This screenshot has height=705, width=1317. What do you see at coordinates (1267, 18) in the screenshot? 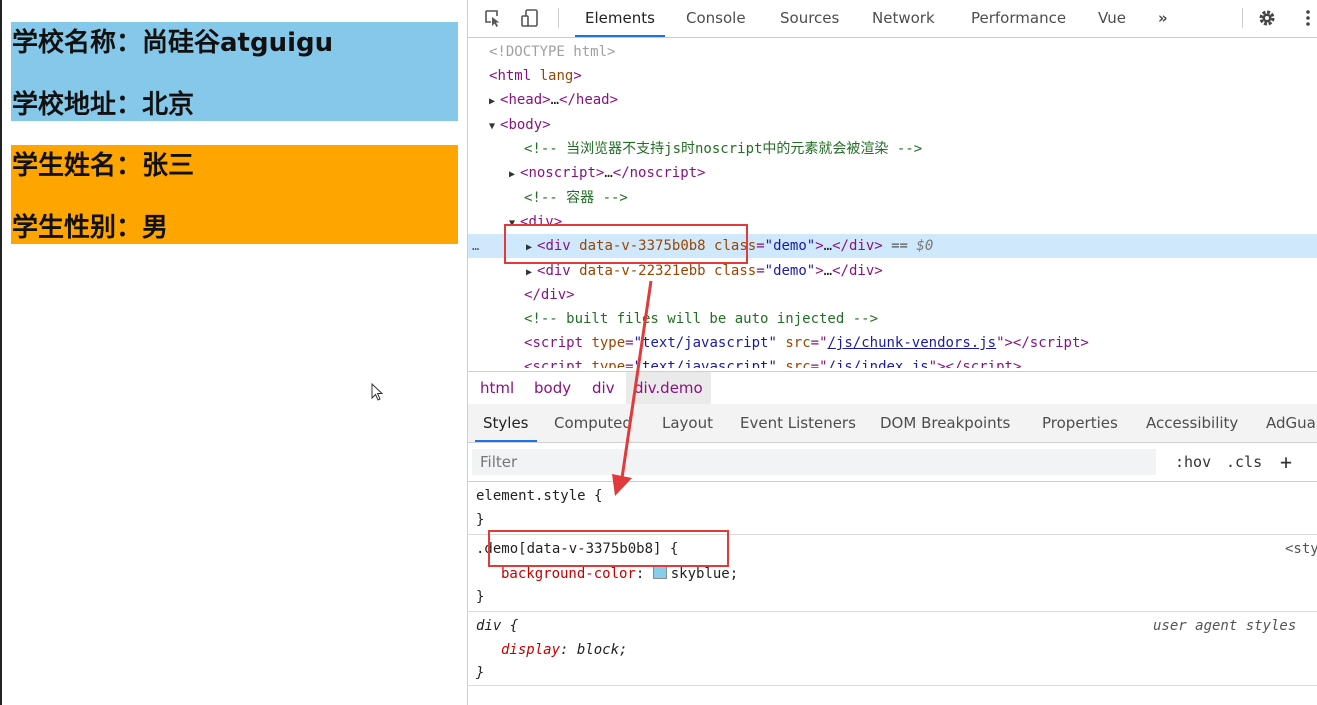
I see `settings-gear-icon` at bounding box center [1267, 18].